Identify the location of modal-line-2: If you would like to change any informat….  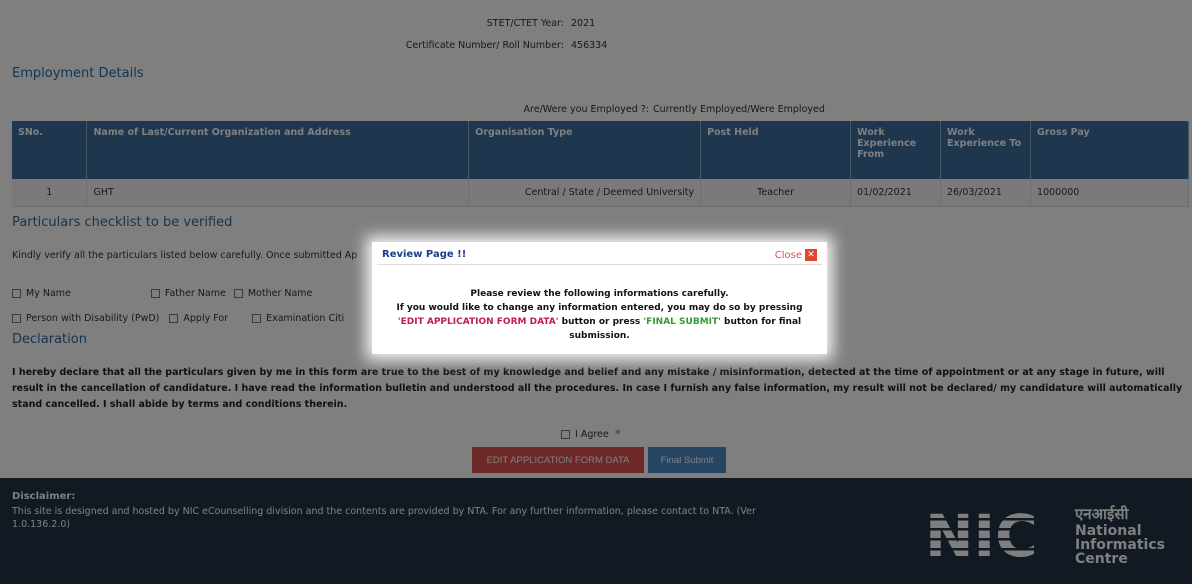
(599, 308).